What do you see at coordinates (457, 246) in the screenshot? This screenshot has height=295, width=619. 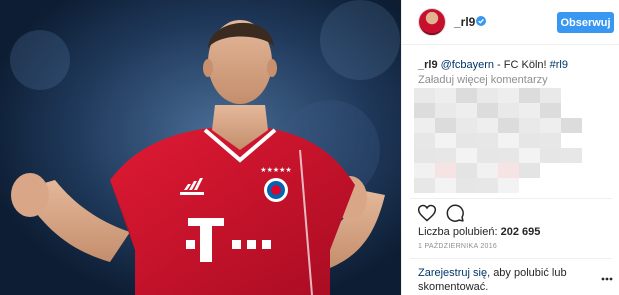 I see `post-date: 1 PAŹDZIERNIKA 2016` at bounding box center [457, 246].